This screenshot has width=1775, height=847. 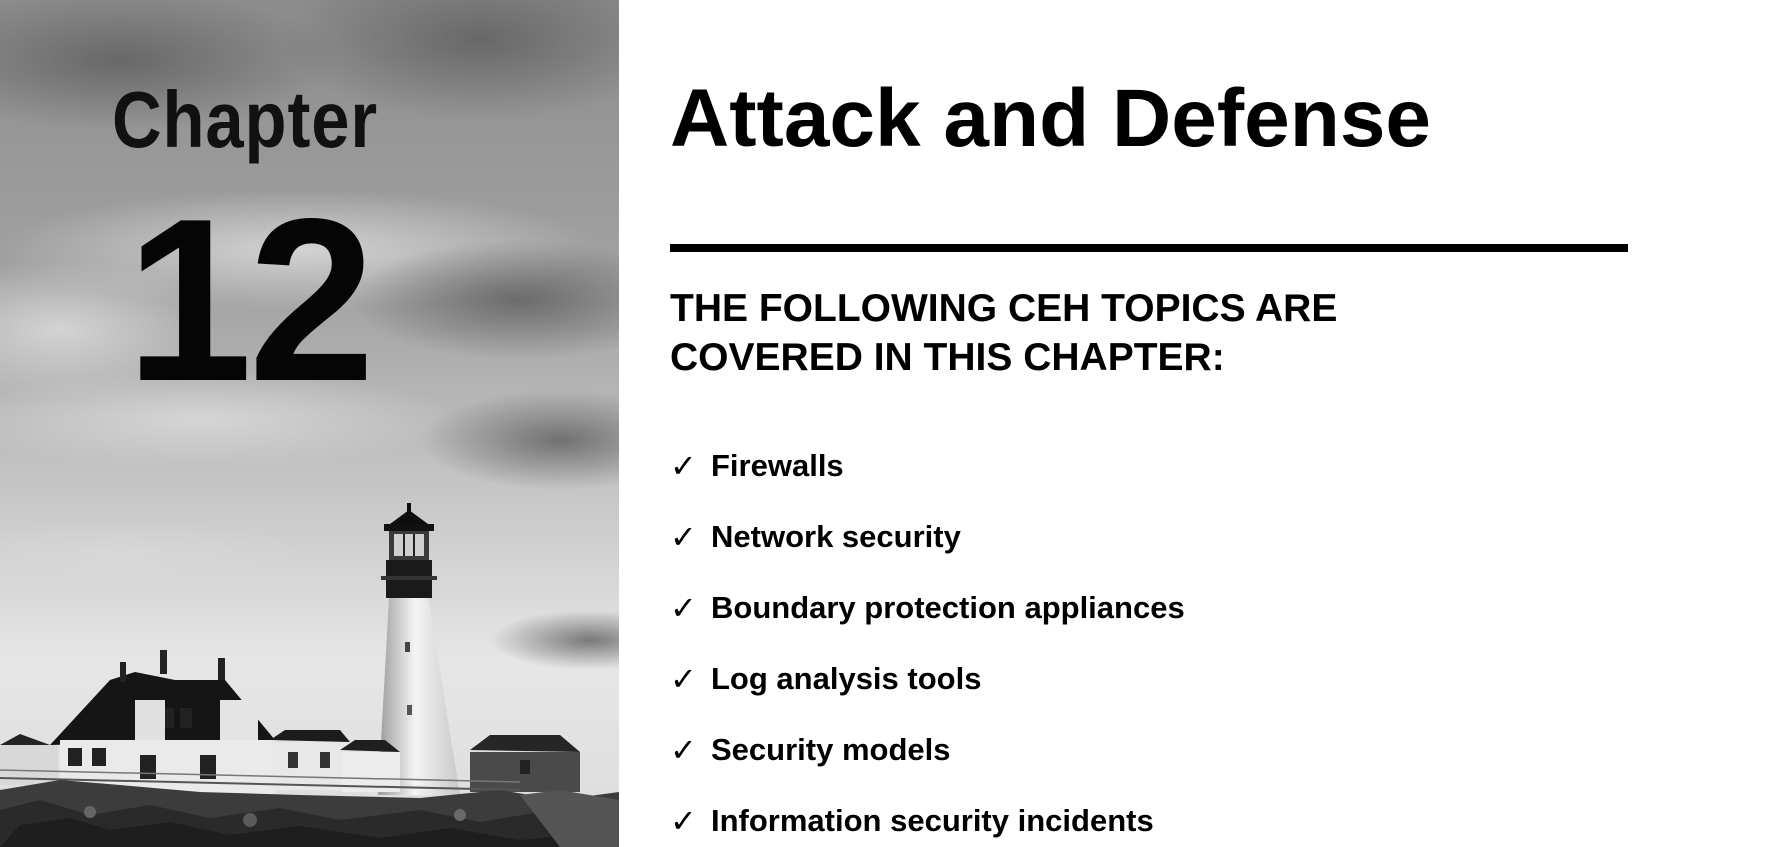 What do you see at coordinates (927, 465) in the screenshot?
I see `list-item: ✓ Firewalls` at bounding box center [927, 465].